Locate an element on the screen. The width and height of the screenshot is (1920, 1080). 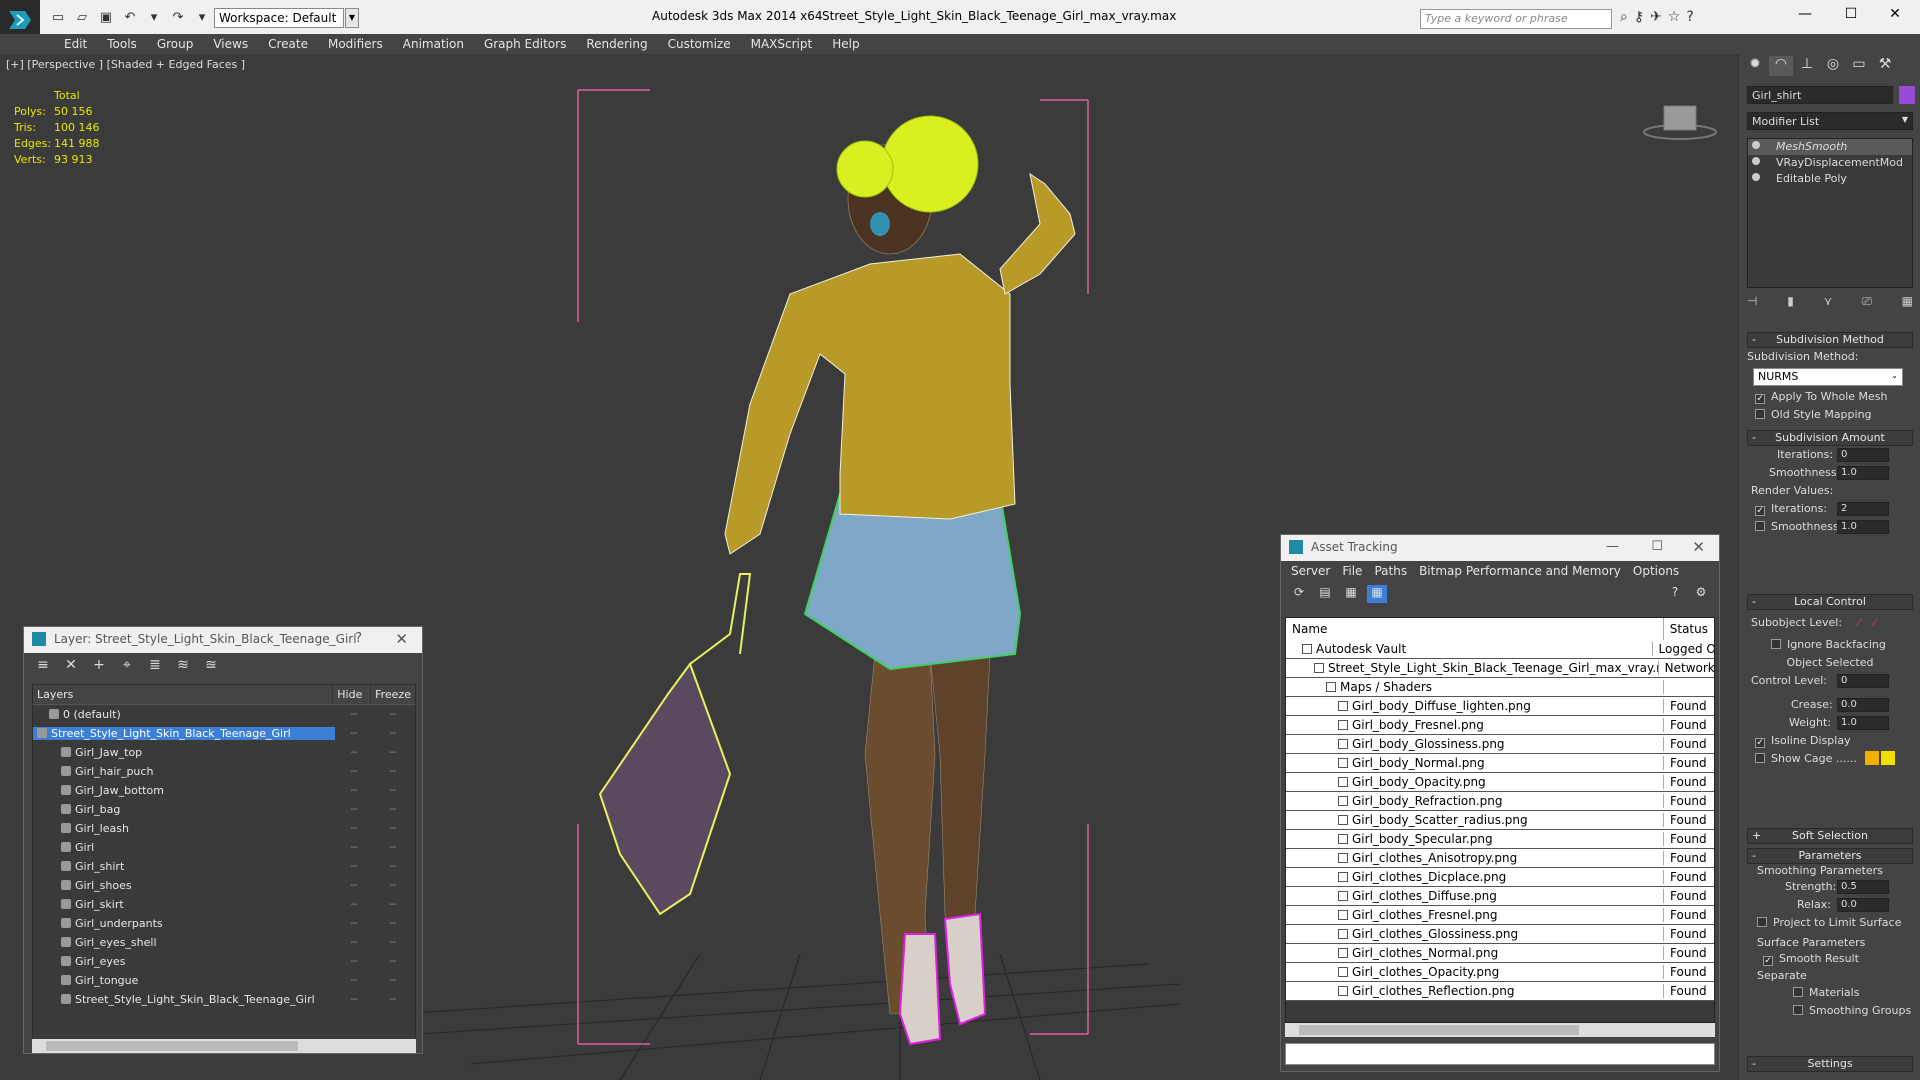
utilities-tab-icon: ⚒ is located at coordinates (1885, 66).